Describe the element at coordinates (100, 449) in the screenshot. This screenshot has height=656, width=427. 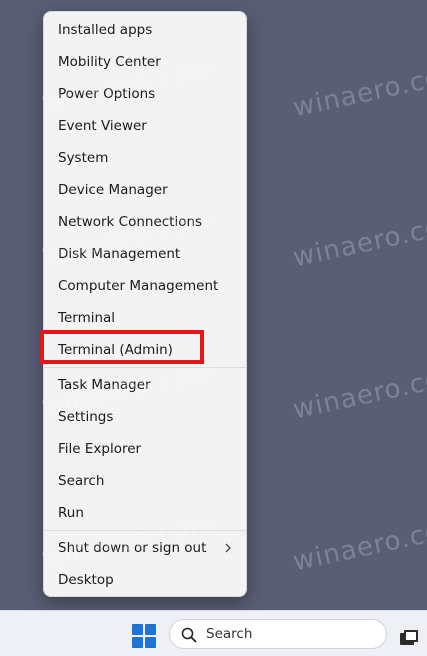
I see `menu-item-label: File Explorer` at that location.